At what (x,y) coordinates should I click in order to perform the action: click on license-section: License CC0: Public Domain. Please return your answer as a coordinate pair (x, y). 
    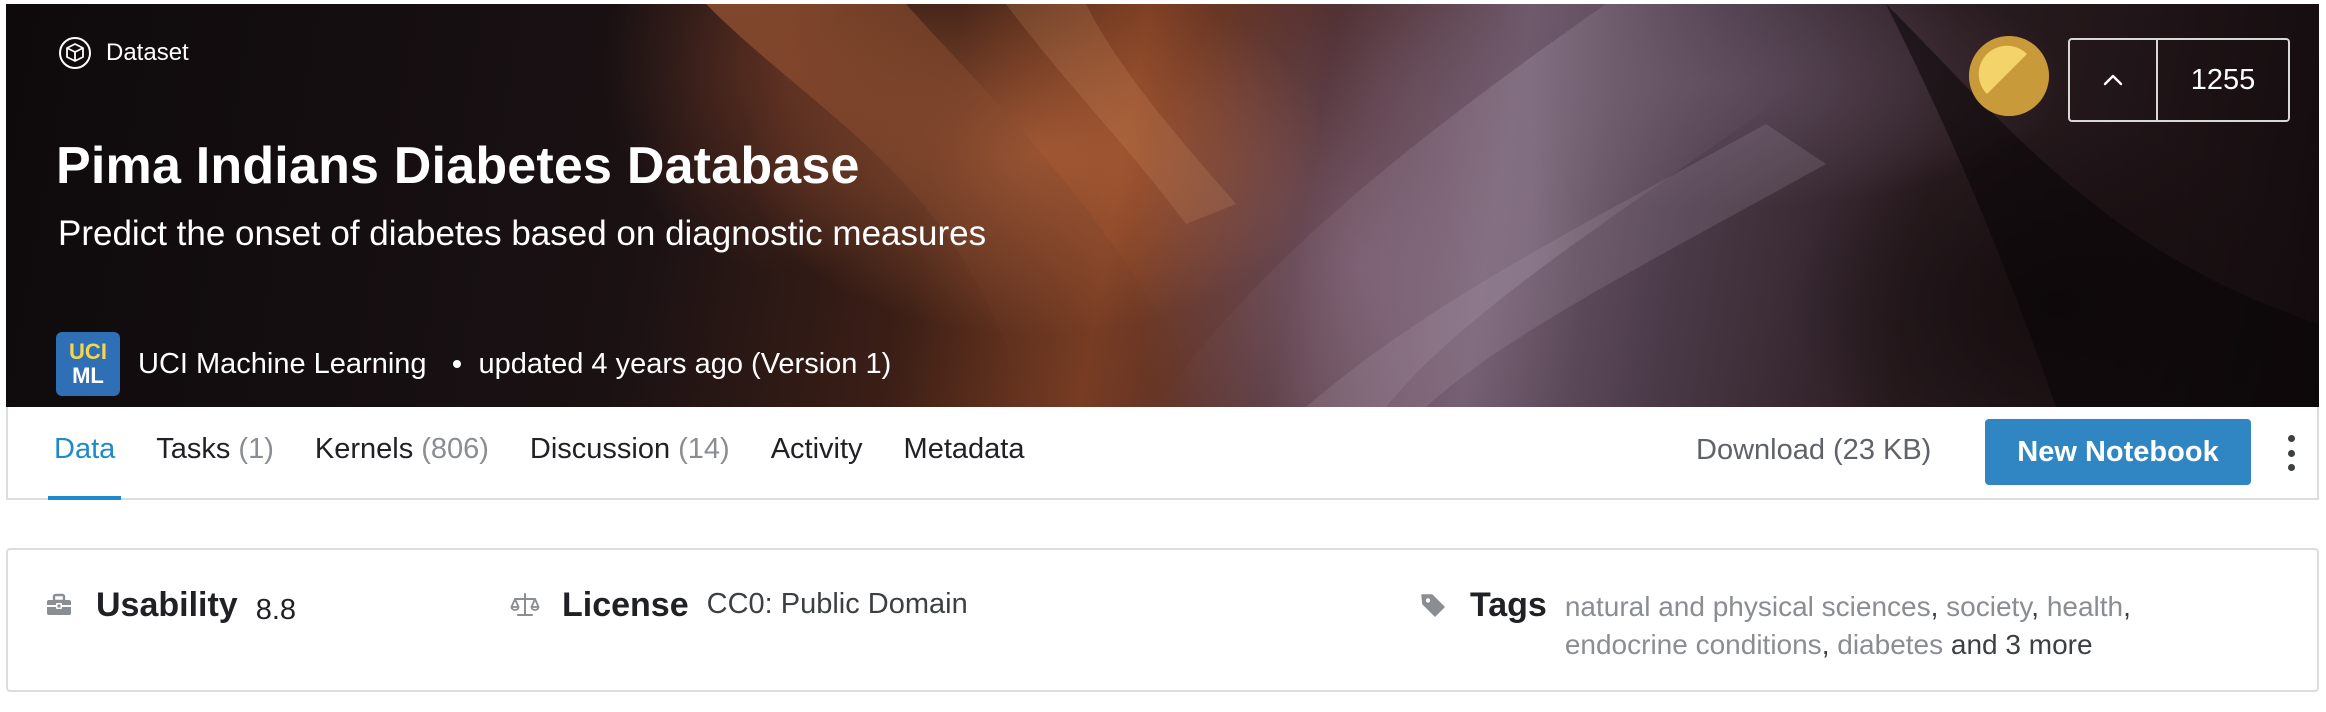
    Looking at the image, I should click on (739, 605).